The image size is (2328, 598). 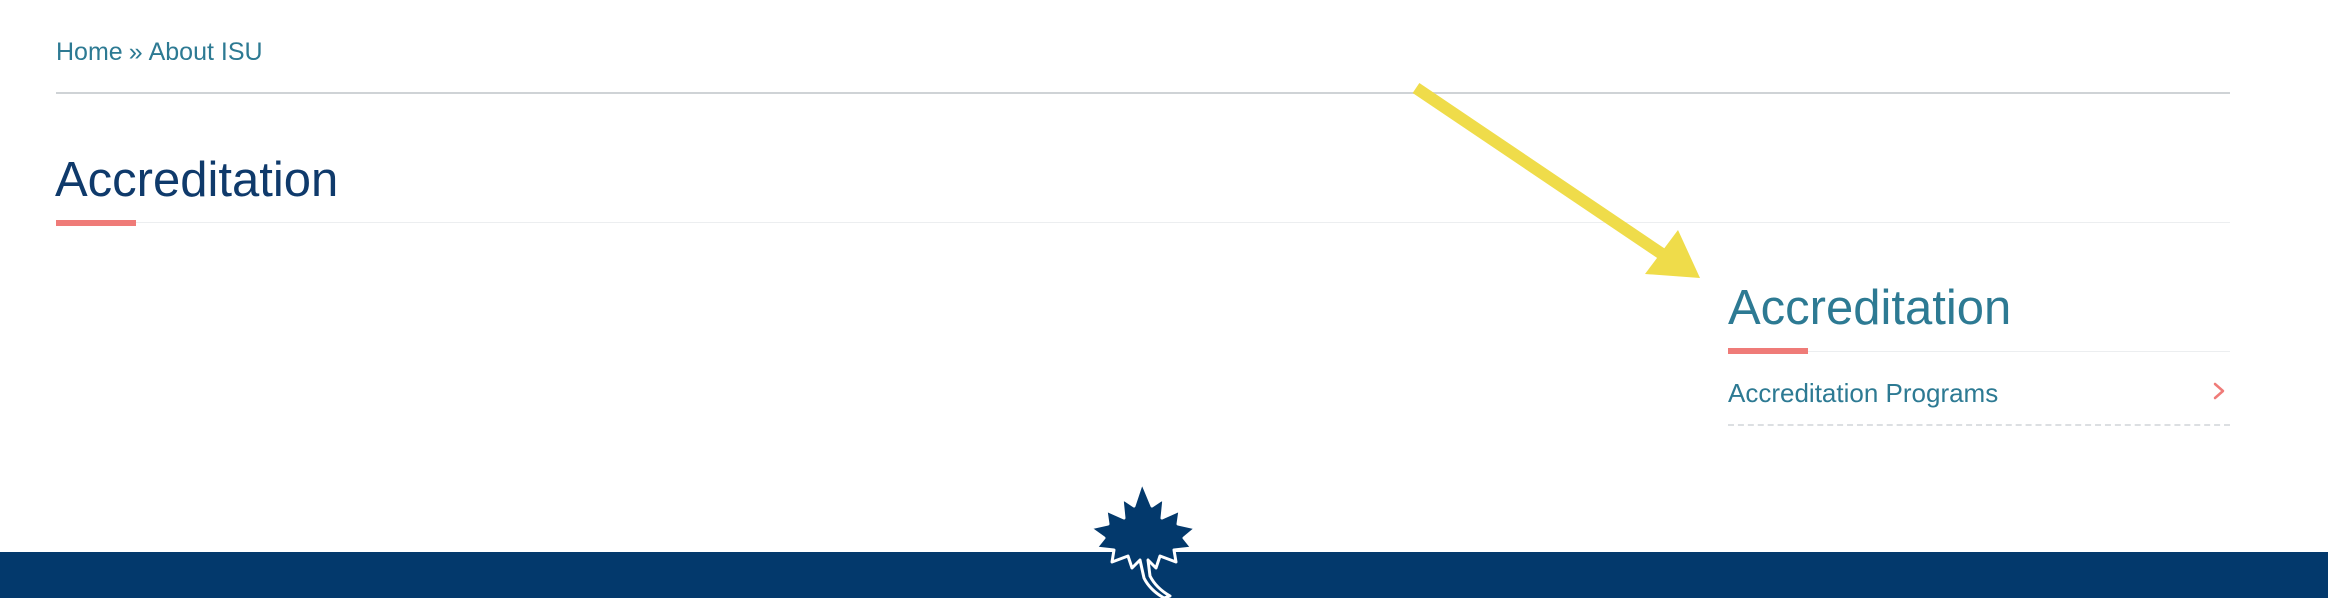 What do you see at coordinates (2219, 391) in the screenshot?
I see `chevron-right-icon` at bounding box center [2219, 391].